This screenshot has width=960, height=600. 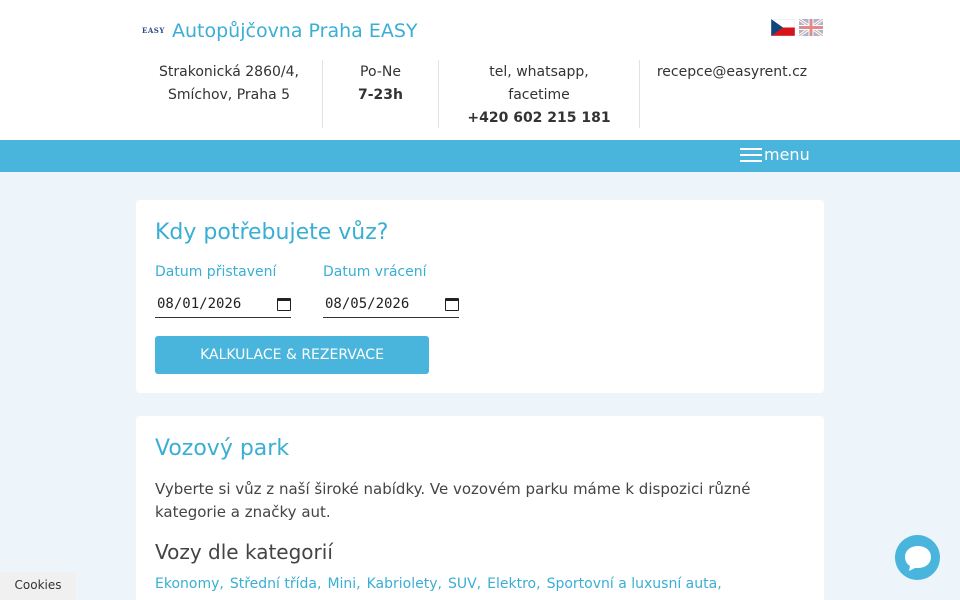 I want to click on return-date-value: 08/05/2026, so click(x=367, y=304).